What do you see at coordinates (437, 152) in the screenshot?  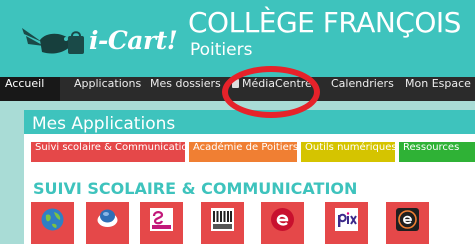 I see `tab-ressources: Ressources` at bounding box center [437, 152].